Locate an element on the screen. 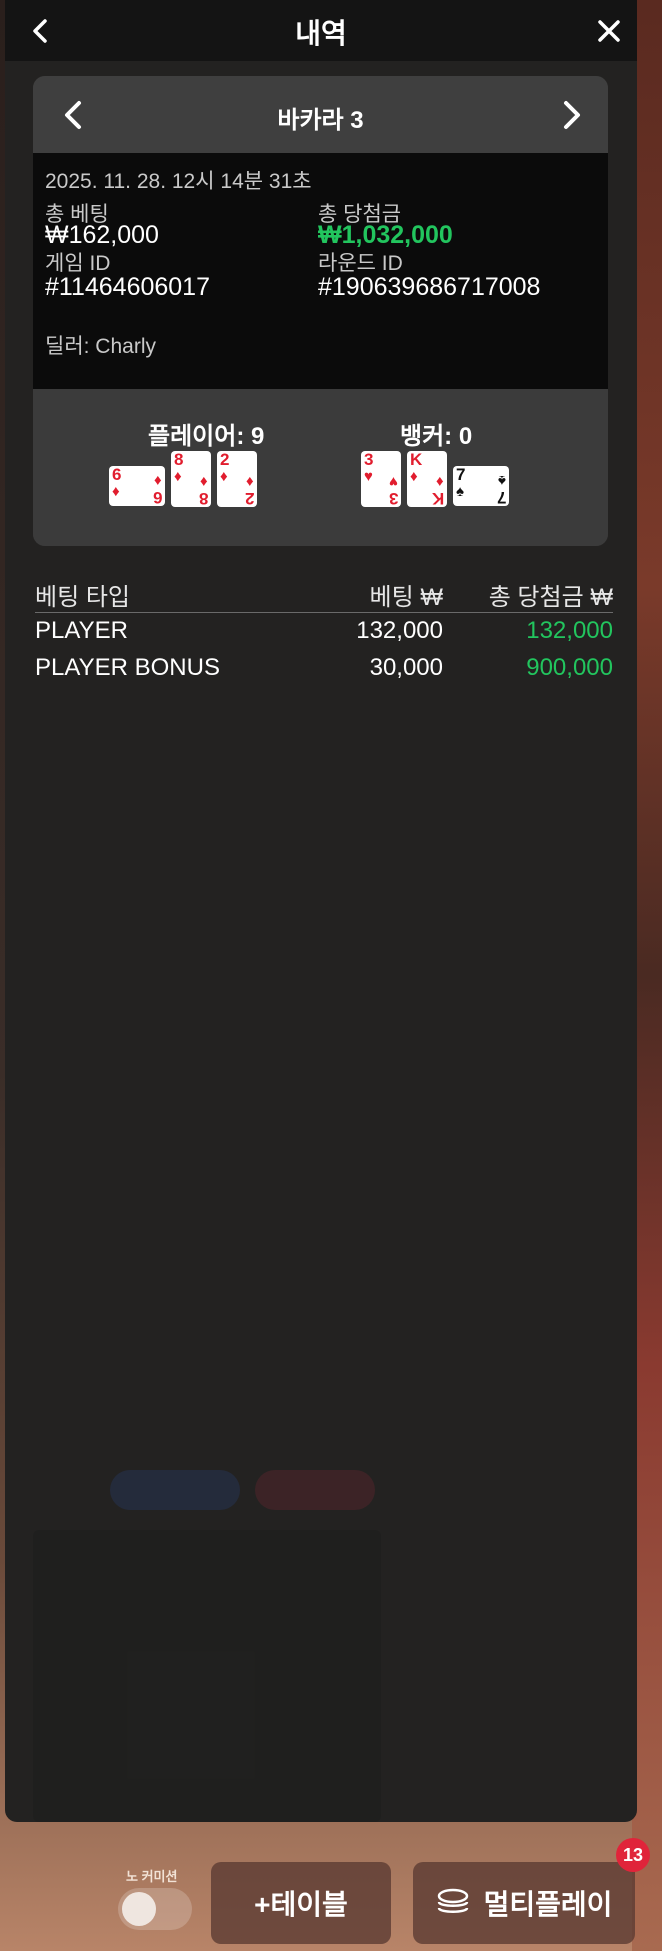  close-icon is located at coordinates (609, 31).